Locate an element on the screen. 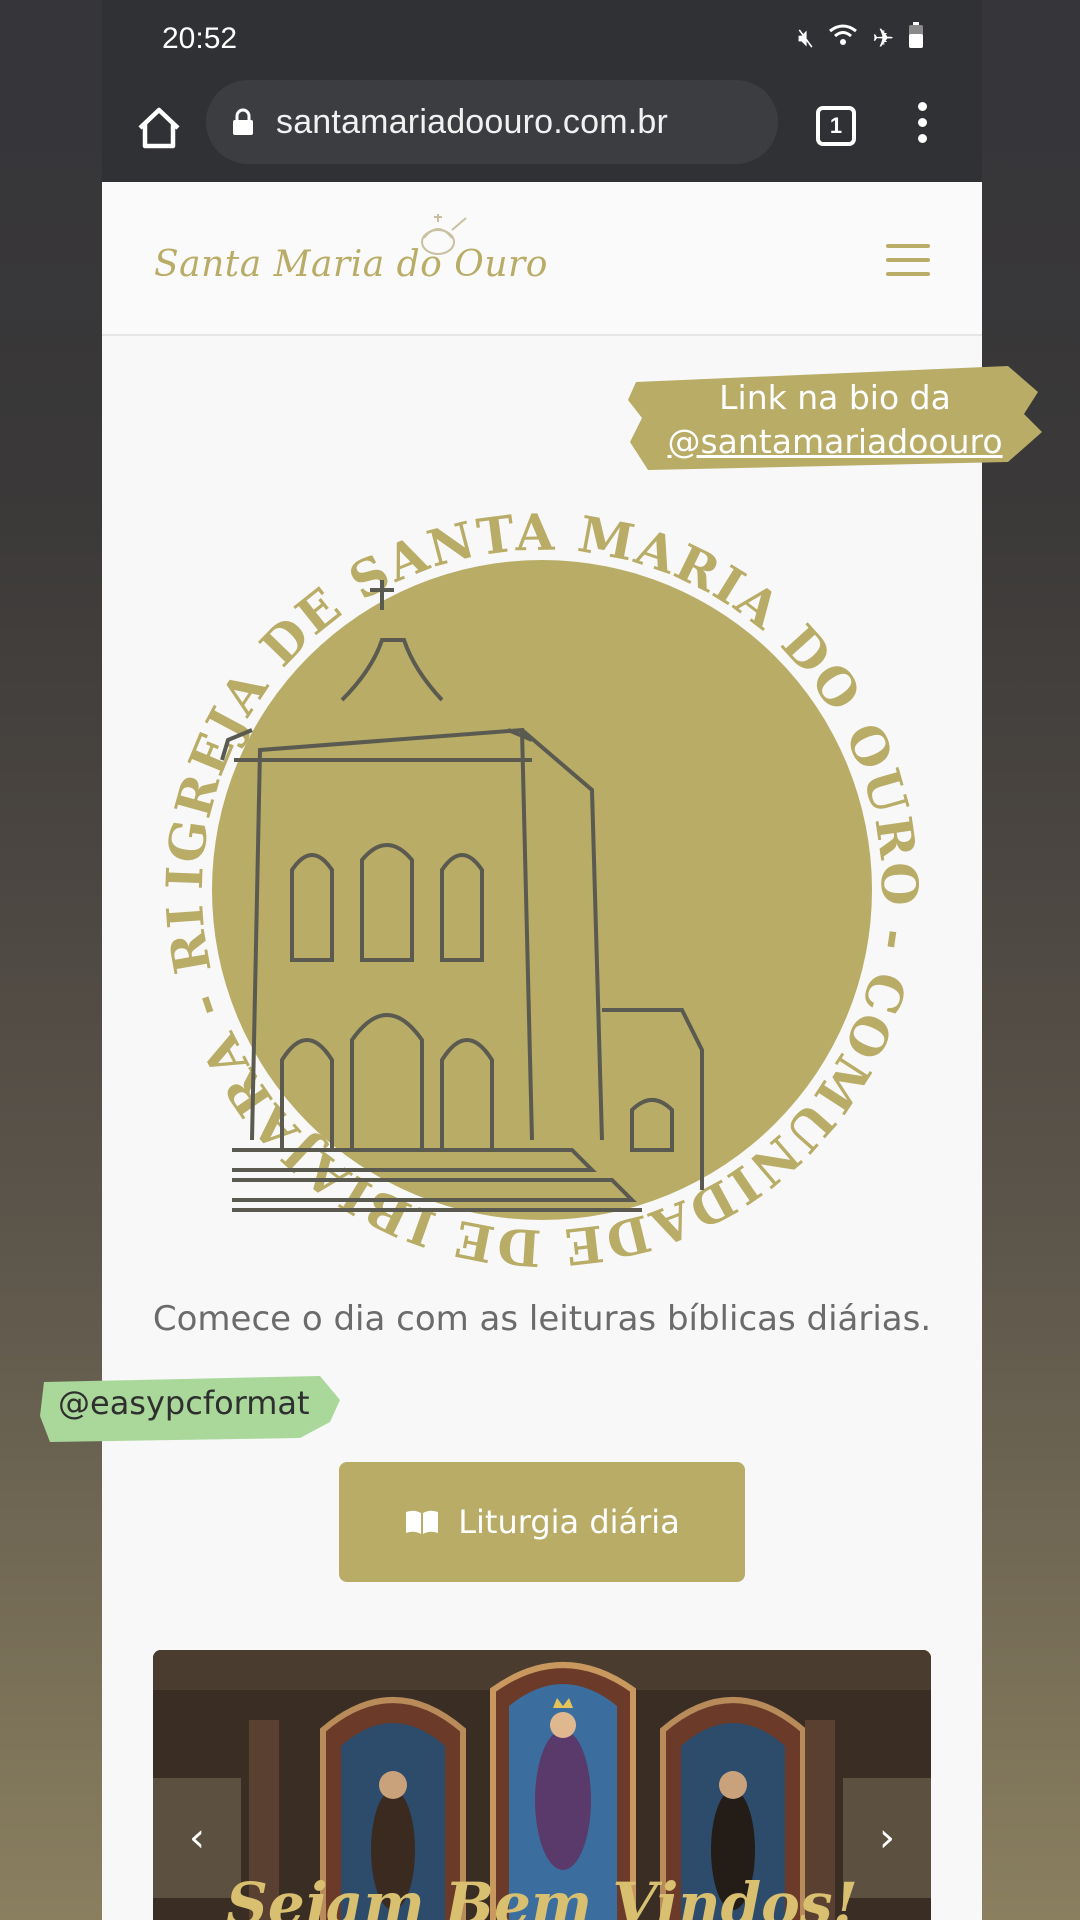 This screenshot has height=1920, width=1080. overlay-sticker-green: @easypcformat is located at coordinates (190, 1407).